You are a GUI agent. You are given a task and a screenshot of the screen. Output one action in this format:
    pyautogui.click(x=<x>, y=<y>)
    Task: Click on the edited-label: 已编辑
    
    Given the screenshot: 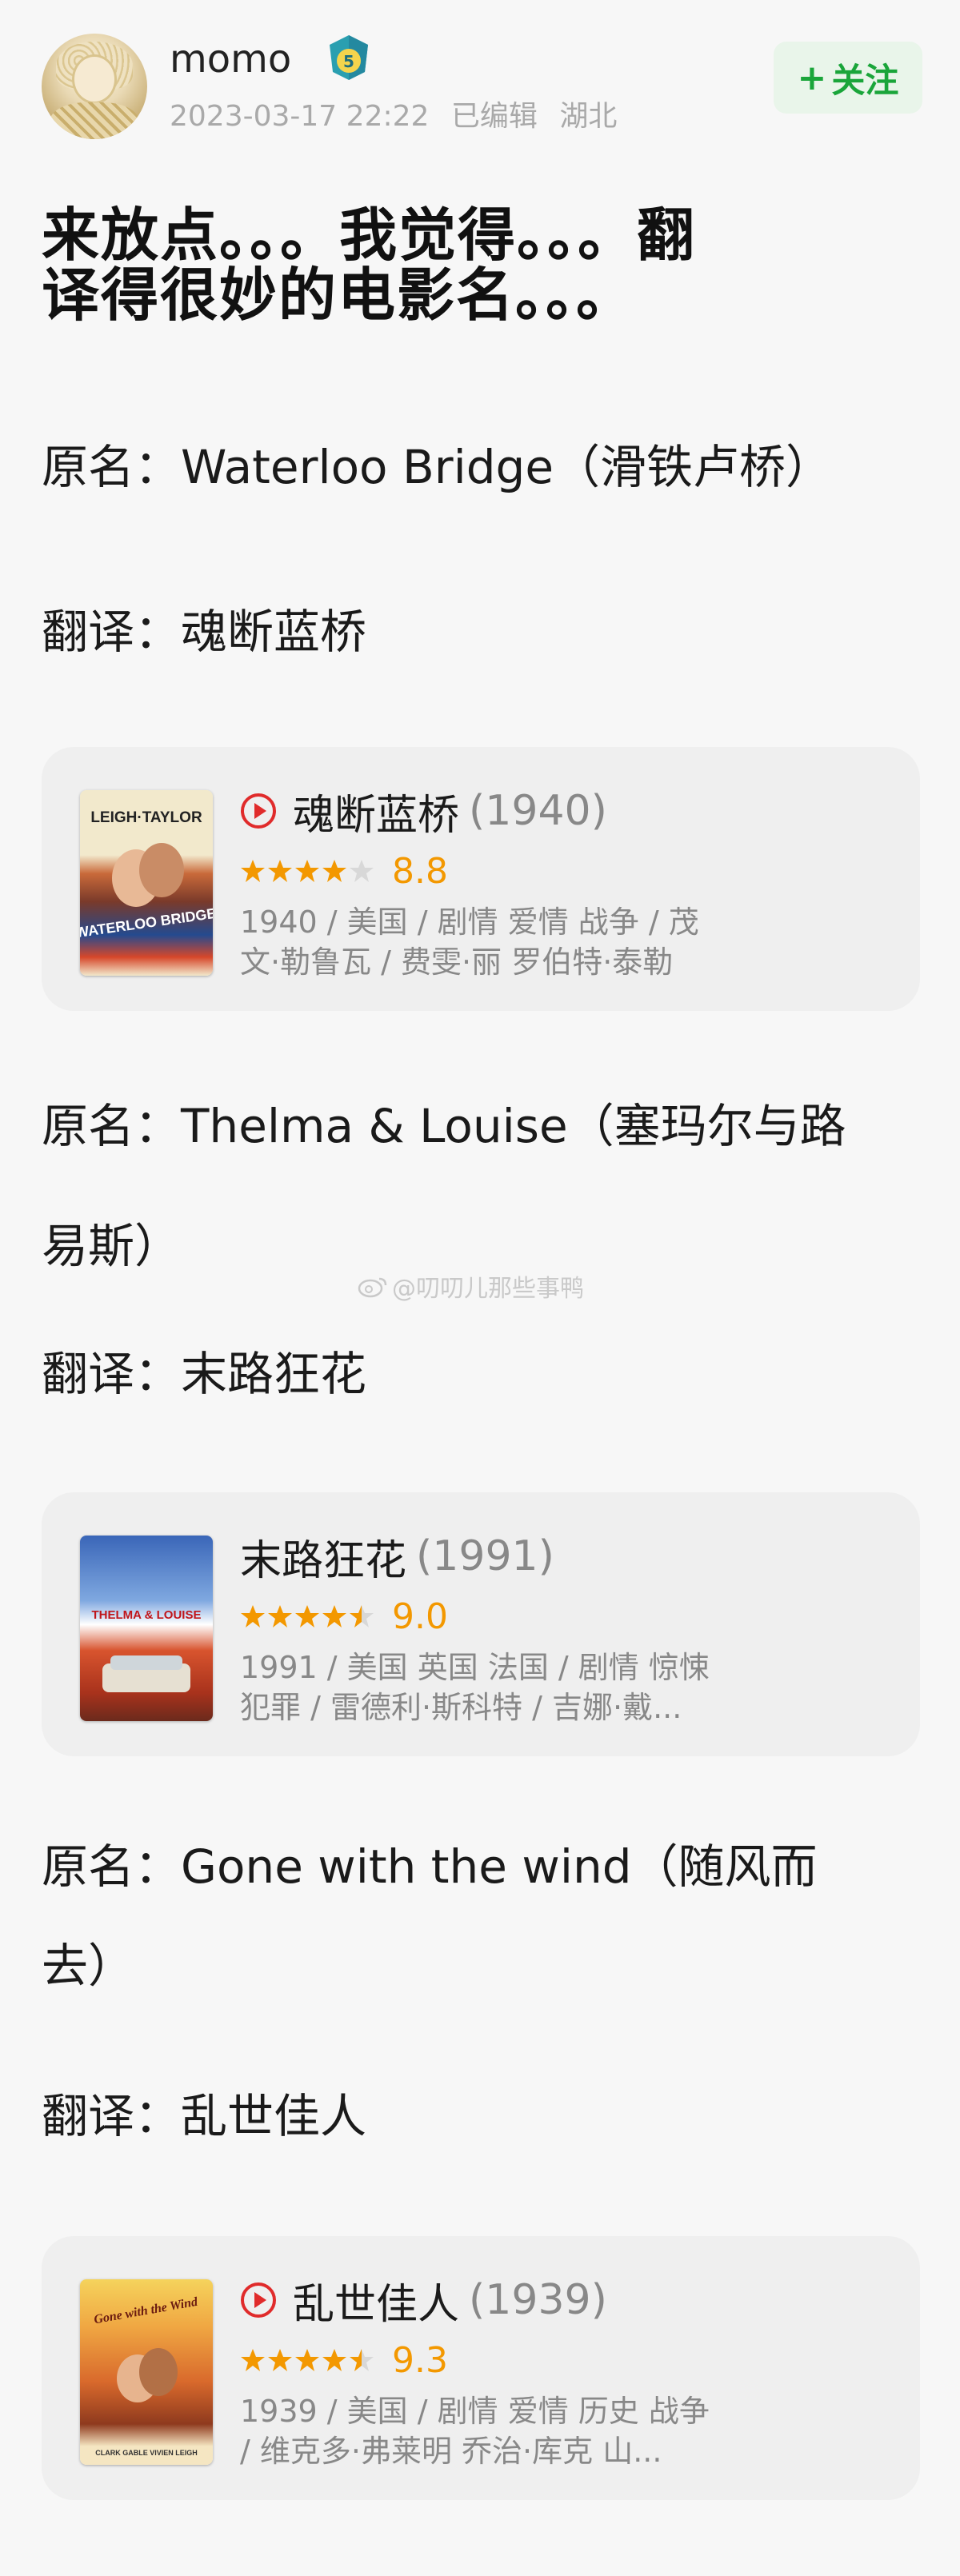 What is the action you would take?
    pyautogui.click(x=494, y=117)
    